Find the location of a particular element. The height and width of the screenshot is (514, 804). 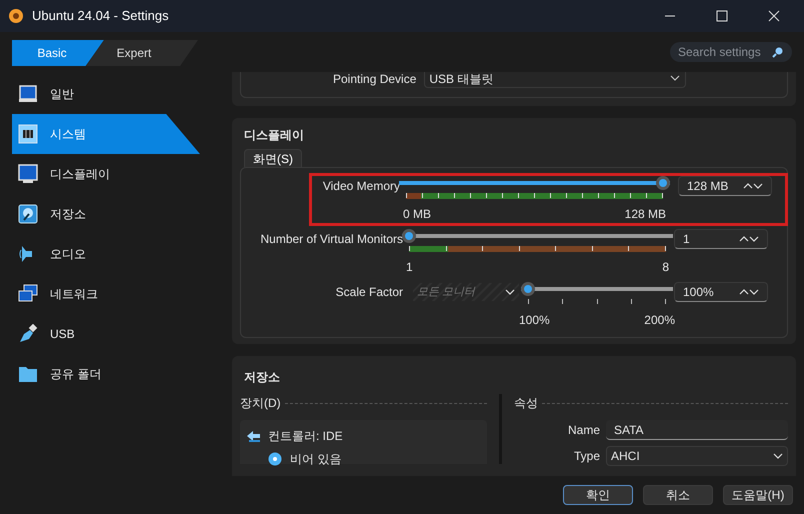

sidebar-item: 네트워크 is located at coordinates (106, 294).